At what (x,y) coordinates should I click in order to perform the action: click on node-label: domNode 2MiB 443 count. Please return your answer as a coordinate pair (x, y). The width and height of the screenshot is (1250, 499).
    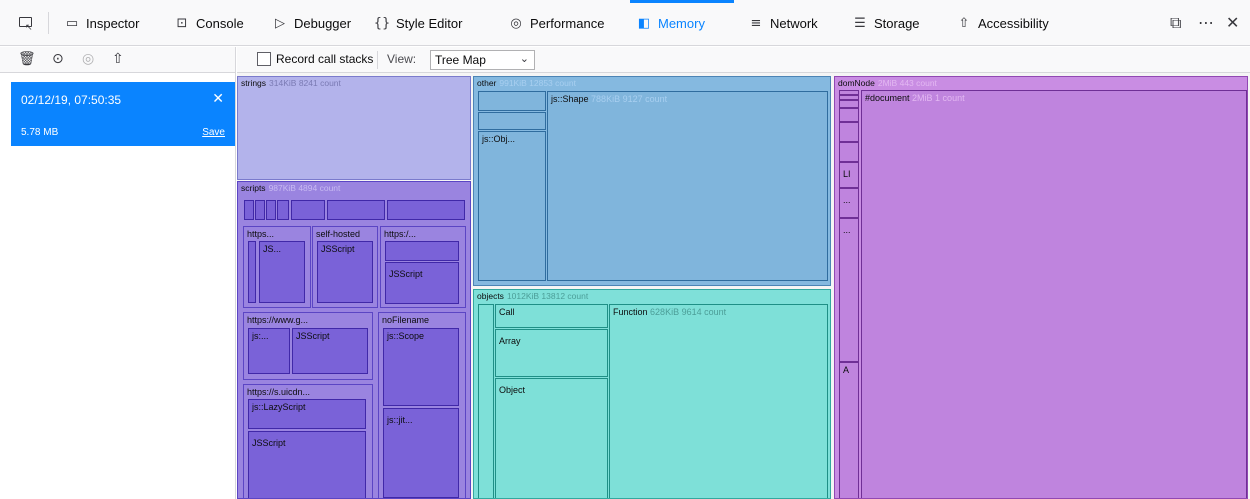
    Looking at the image, I should click on (887, 83).